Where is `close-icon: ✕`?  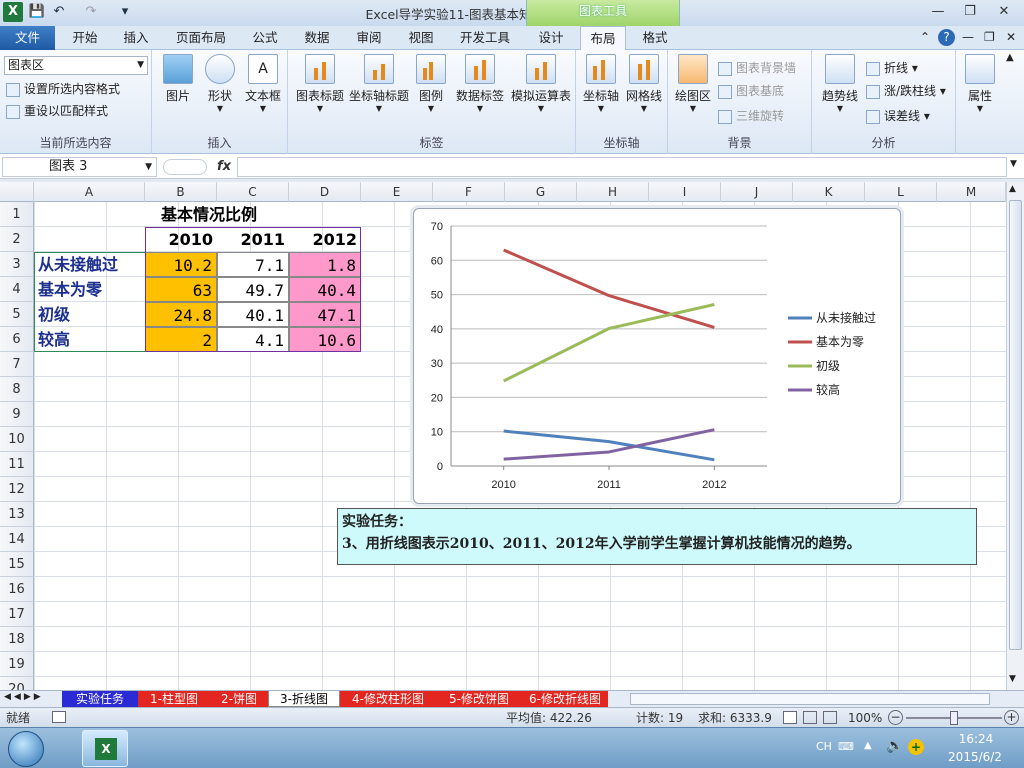
close-icon: ✕ is located at coordinates (1004, 12).